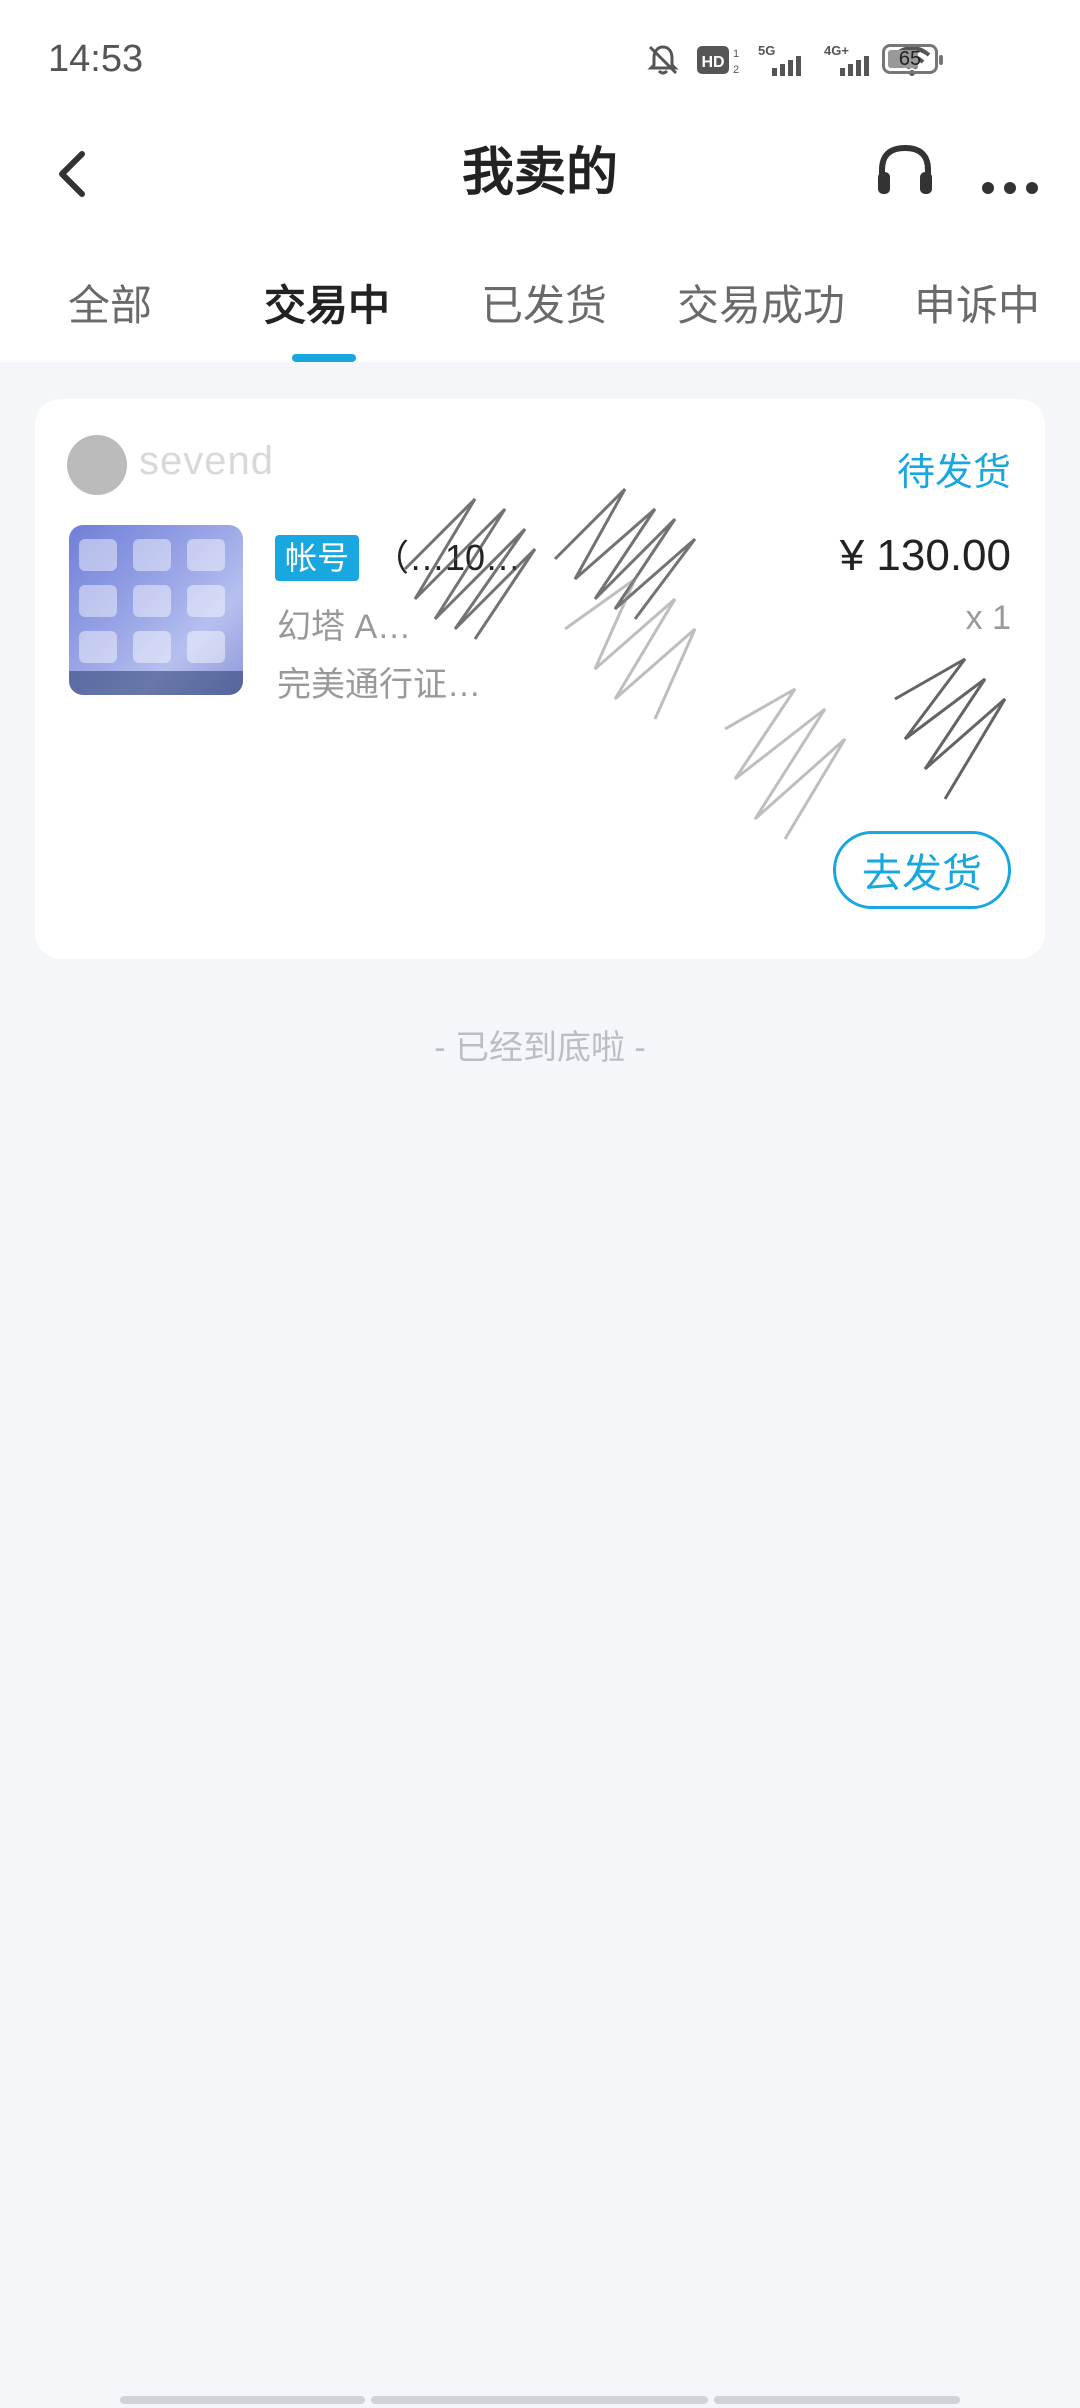  What do you see at coordinates (736, 70) in the screenshot?
I see `svg-text: 2` at bounding box center [736, 70].